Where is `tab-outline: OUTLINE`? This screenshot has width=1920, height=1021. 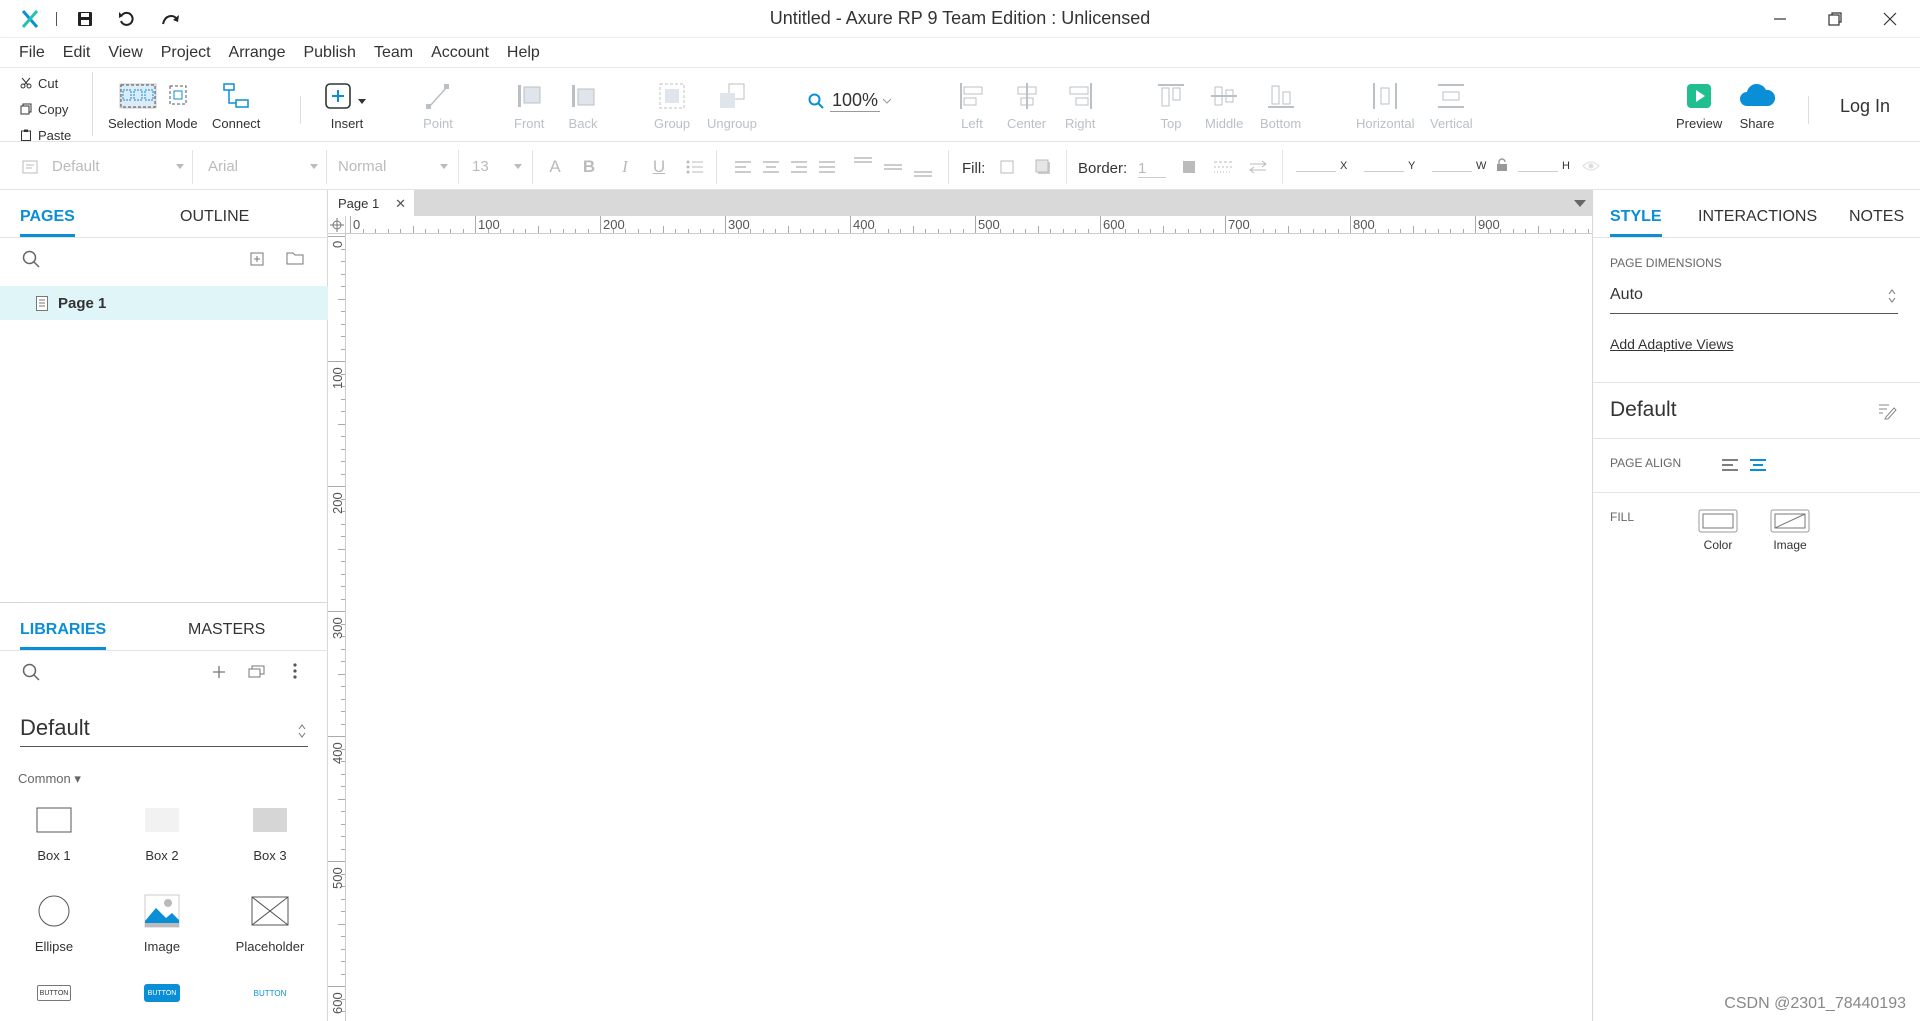 tab-outline: OUTLINE is located at coordinates (214, 221).